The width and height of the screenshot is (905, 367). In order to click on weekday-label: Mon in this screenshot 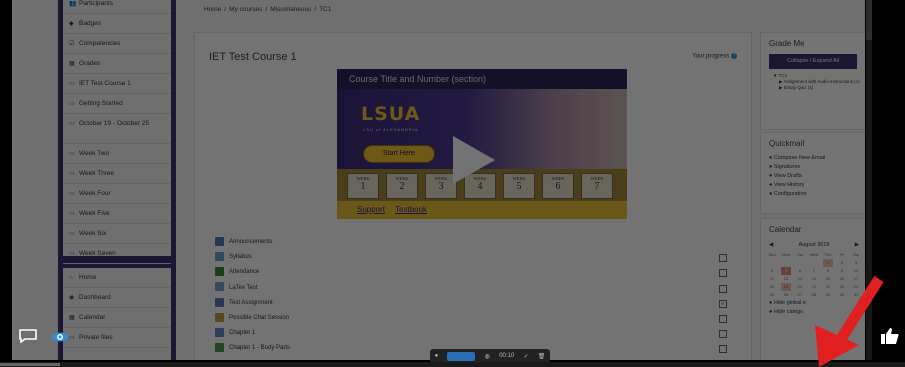, I will do `click(786, 254)`.